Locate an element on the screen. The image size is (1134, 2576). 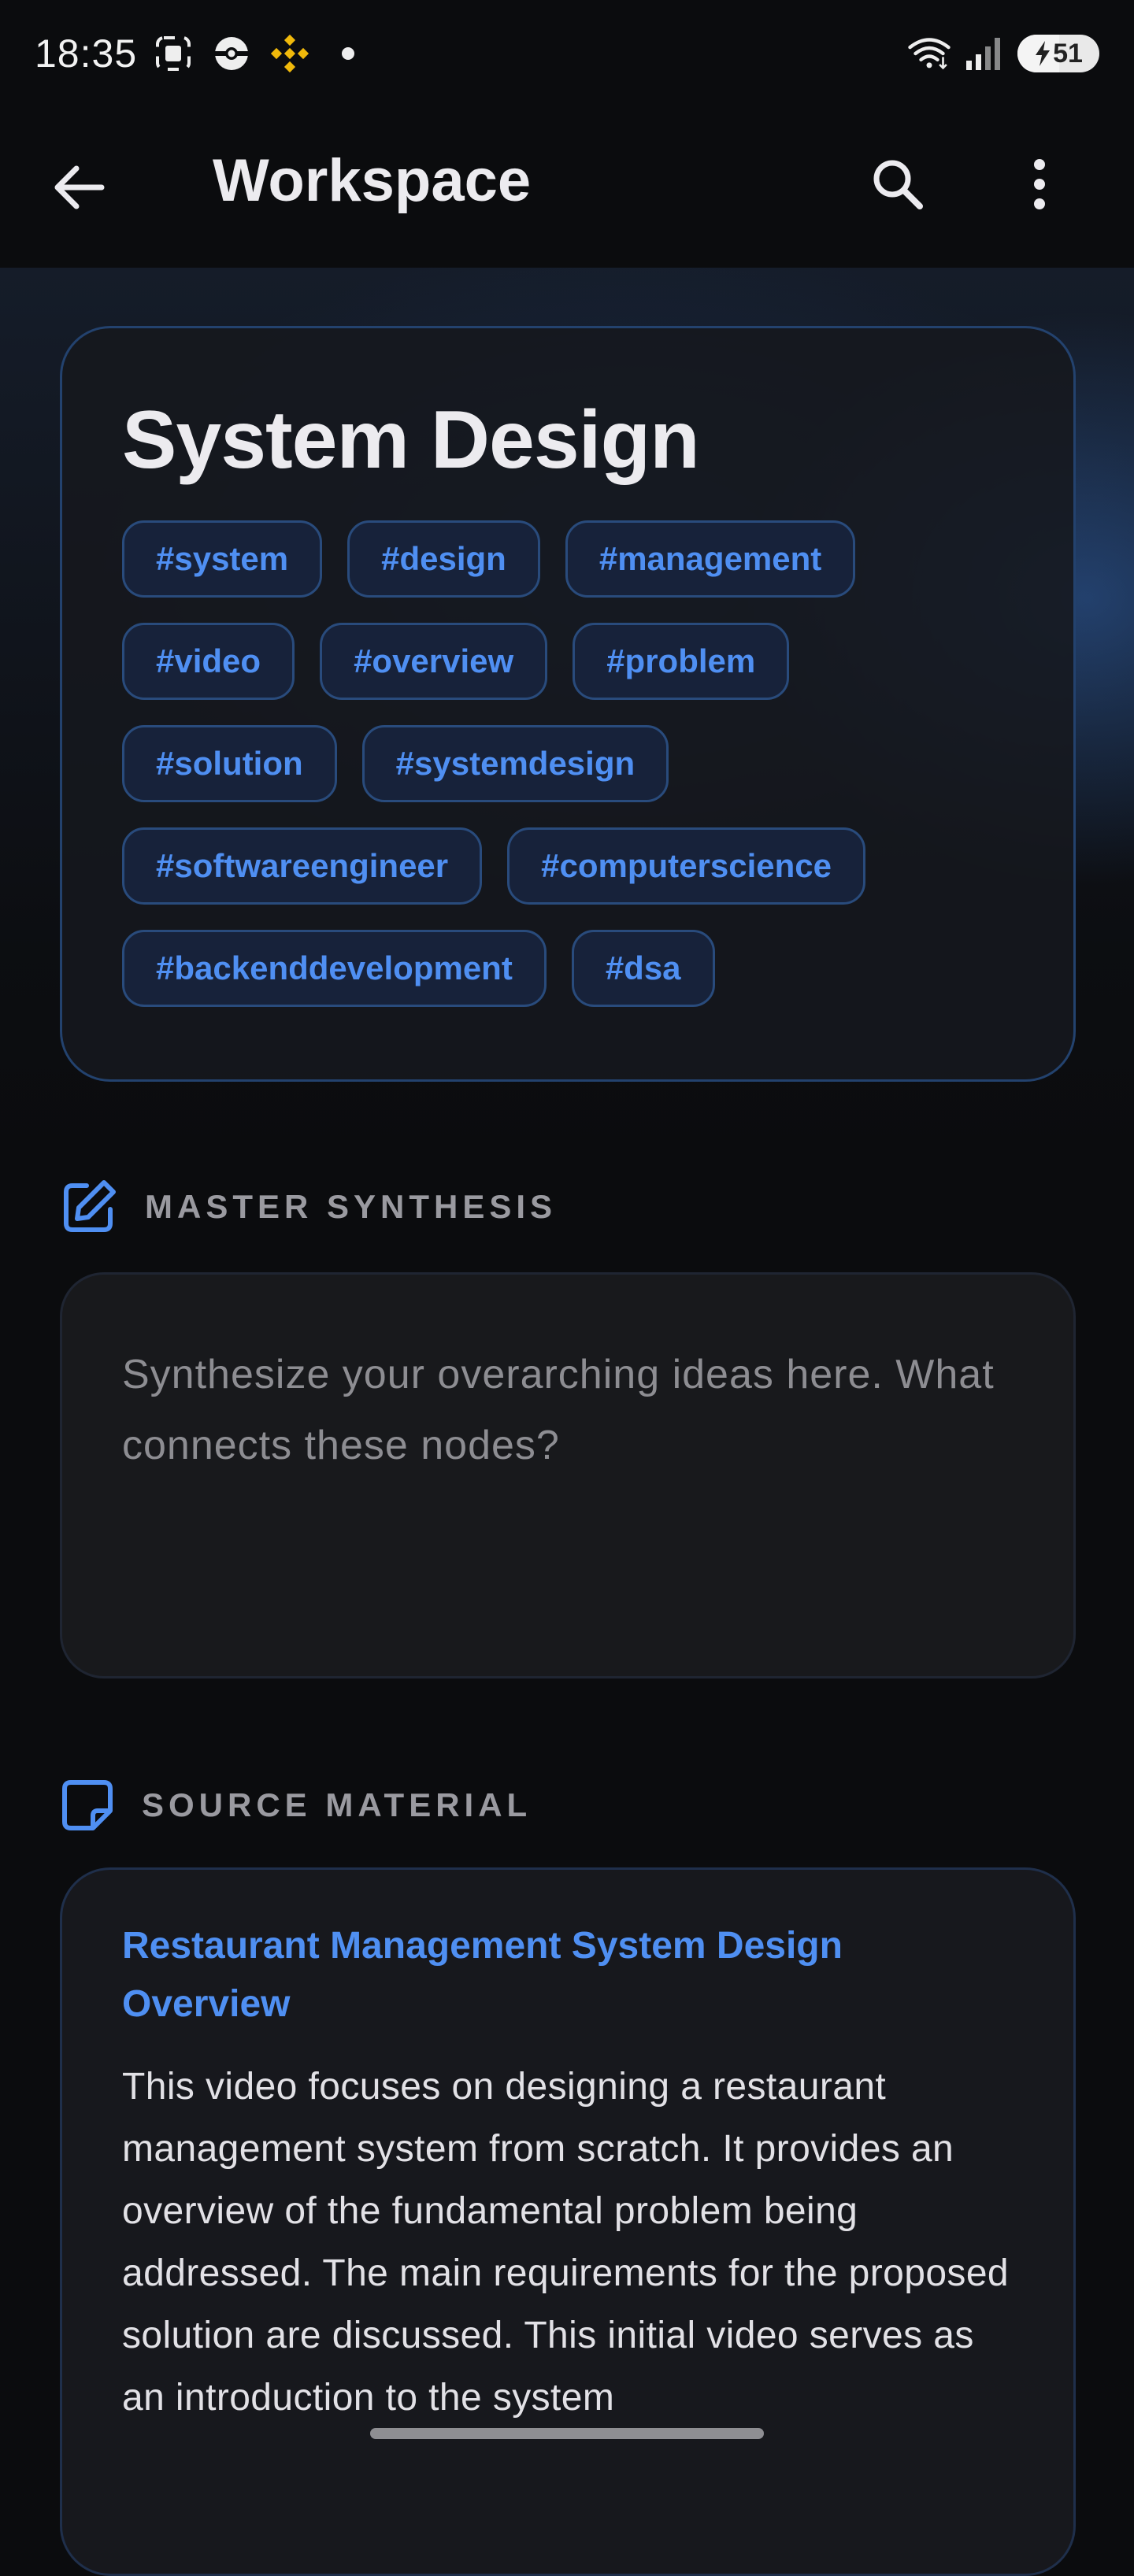
search-button is located at coordinates (897, 184).